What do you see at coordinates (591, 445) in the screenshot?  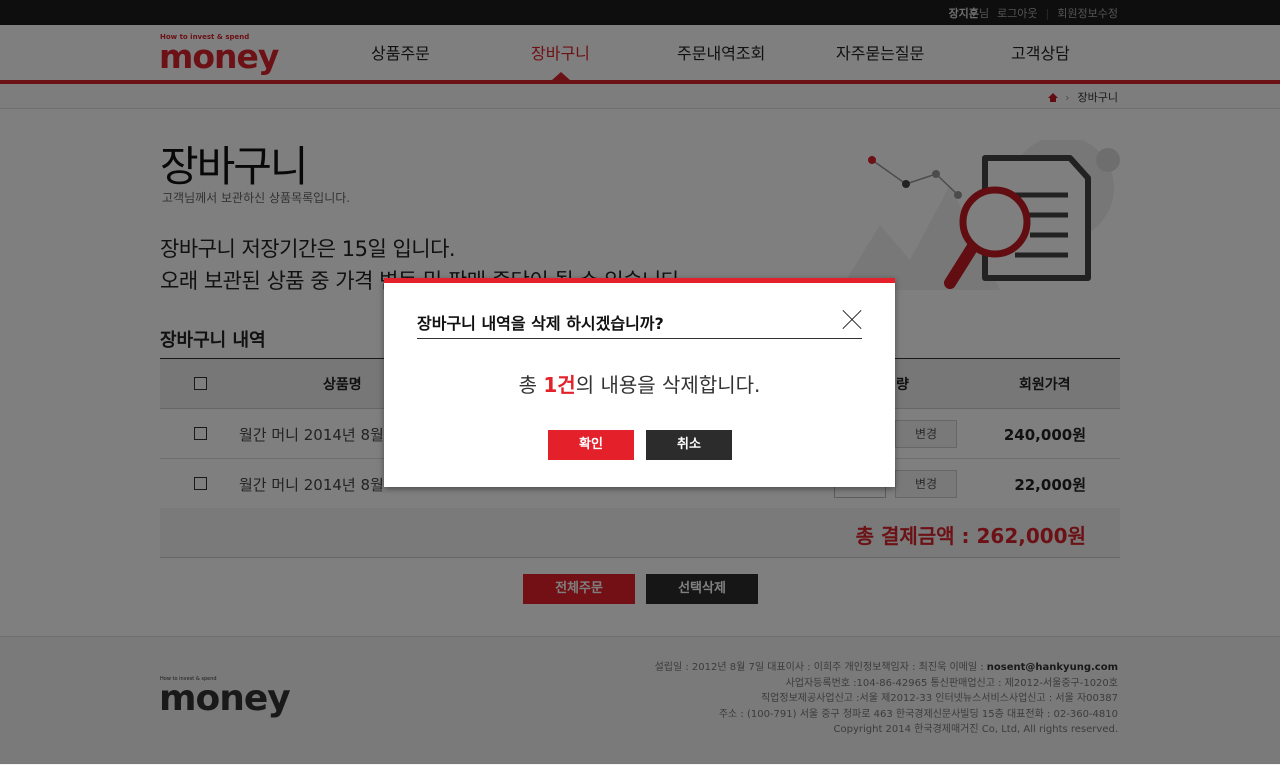 I see `confirm-button: 확인` at bounding box center [591, 445].